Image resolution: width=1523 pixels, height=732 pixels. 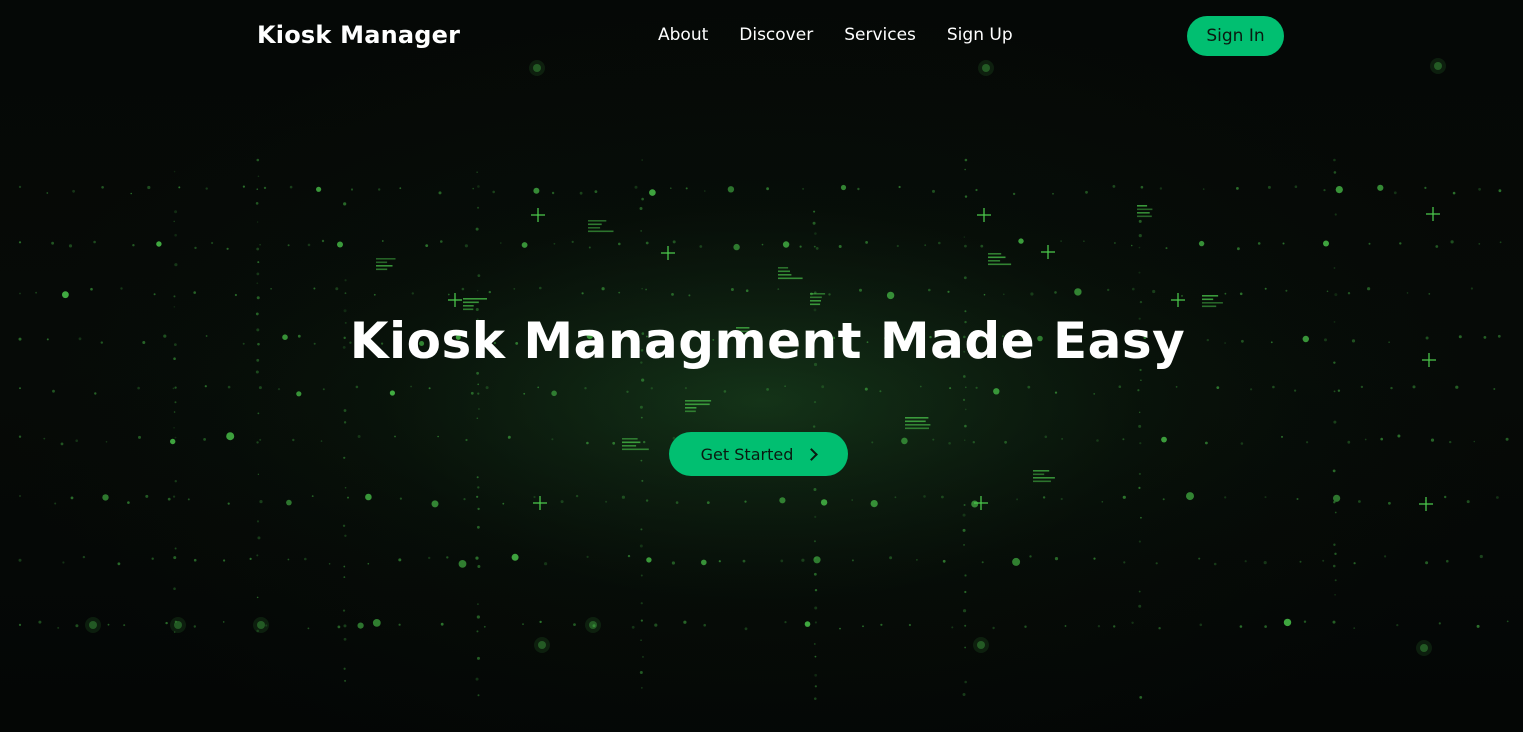 I want to click on get-started-button: Get Started, so click(x=758, y=454).